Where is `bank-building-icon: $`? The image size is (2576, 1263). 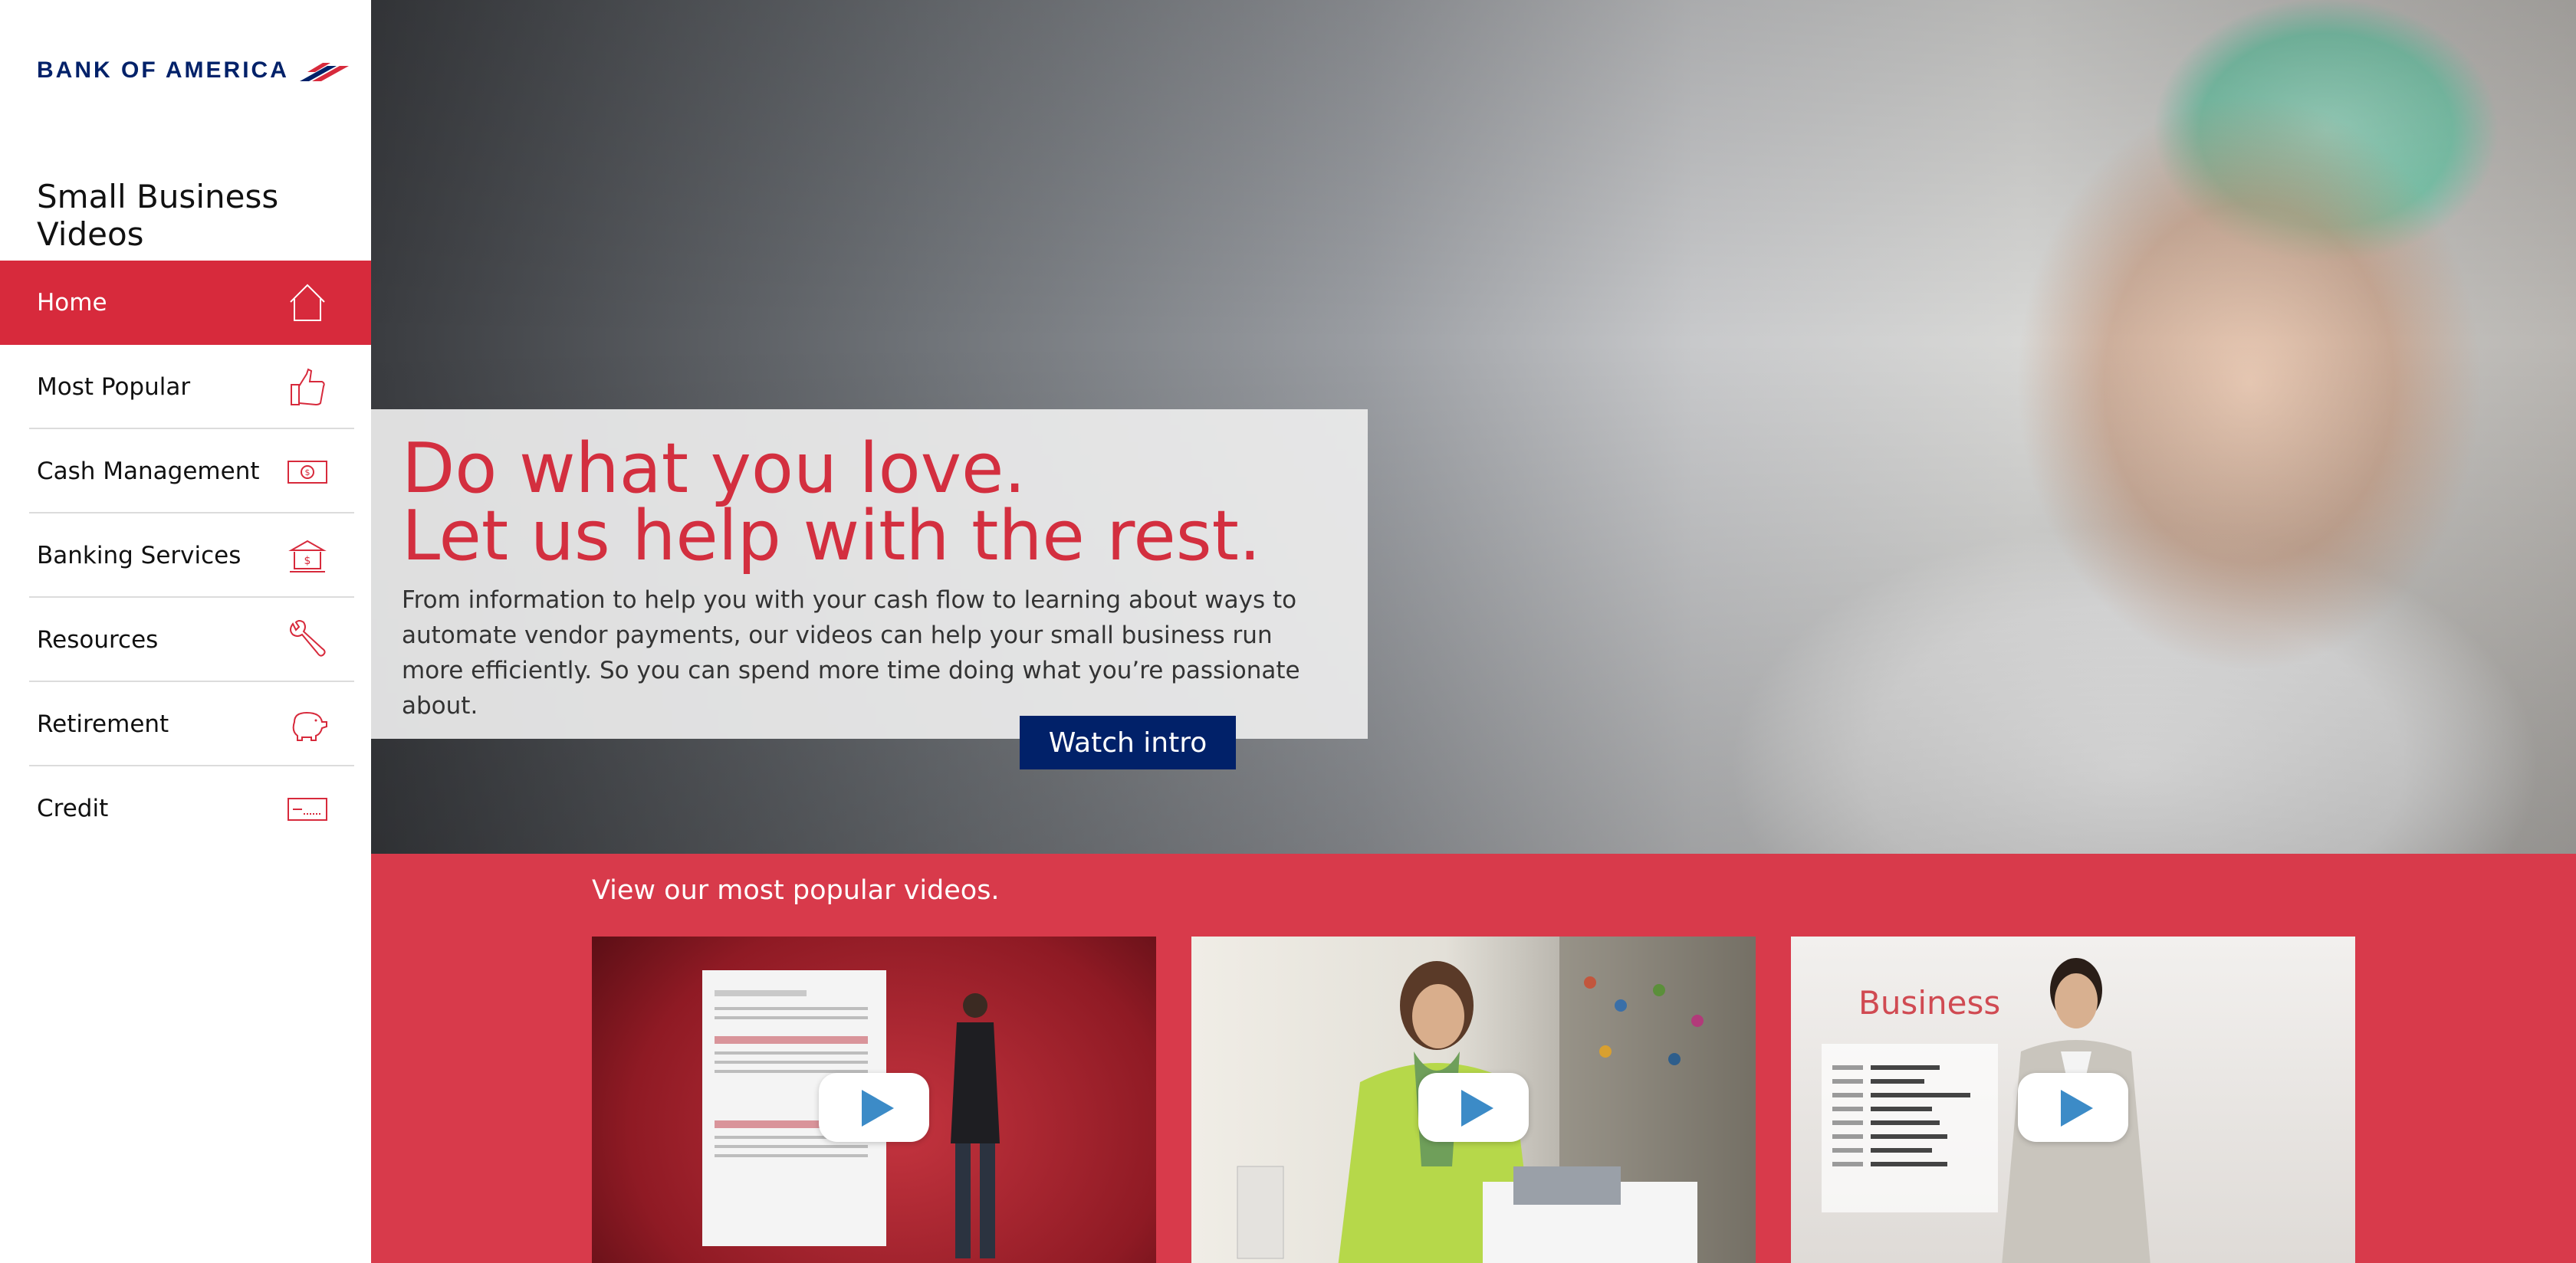 bank-building-icon: $ is located at coordinates (307, 556).